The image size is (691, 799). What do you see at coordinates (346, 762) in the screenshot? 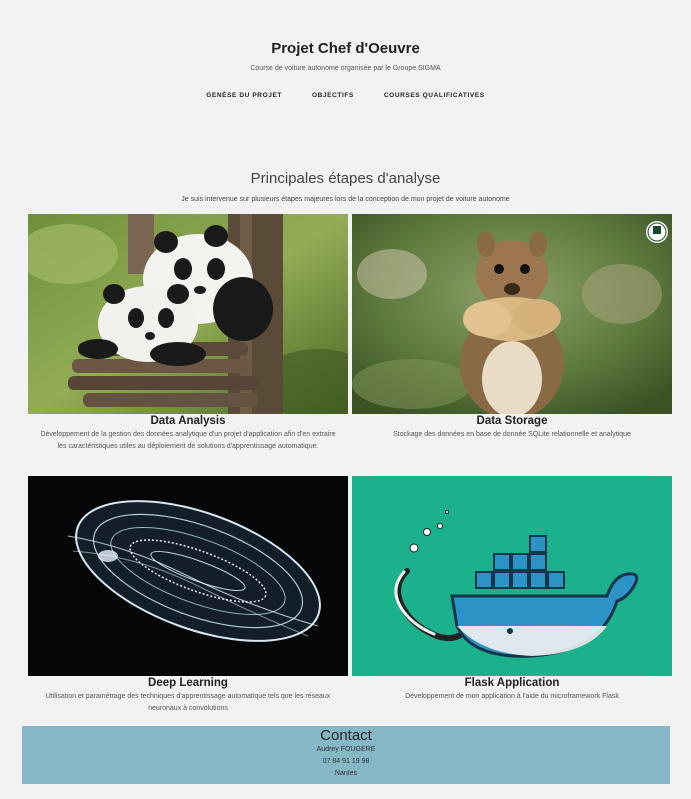
I see `contact-phone: 07 84 91 19 98` at bounding box center [346, 762].